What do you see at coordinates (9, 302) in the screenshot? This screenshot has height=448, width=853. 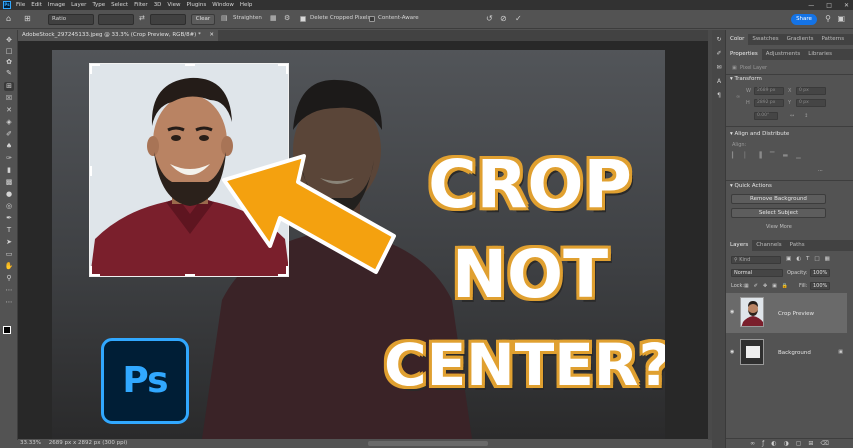 I see `edit-toolbar-icon: ⋯` at bounding box center [9, 302].